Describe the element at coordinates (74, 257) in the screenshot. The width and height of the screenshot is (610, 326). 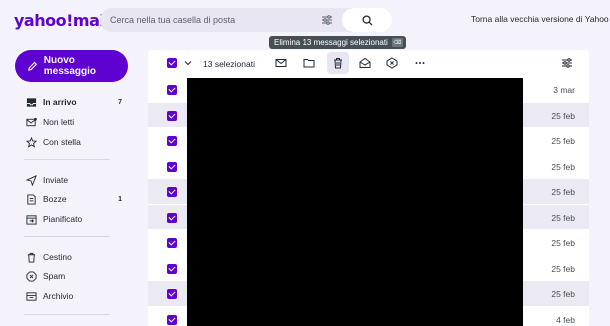
I see `sidebar-item-trash: Cestino` at that location.